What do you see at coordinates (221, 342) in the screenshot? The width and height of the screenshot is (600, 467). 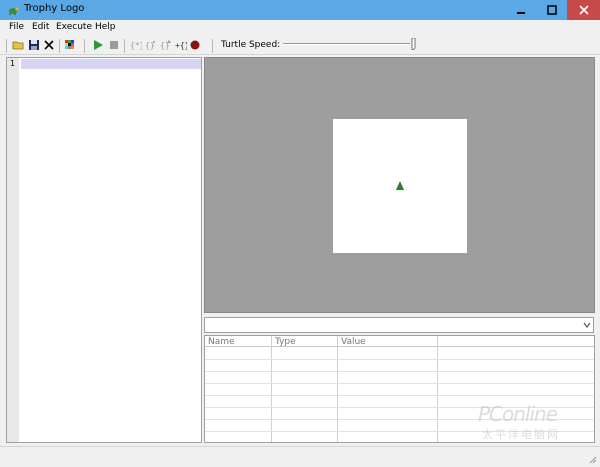 I see `column-header-name: Name` at bounding box center [221, 342].